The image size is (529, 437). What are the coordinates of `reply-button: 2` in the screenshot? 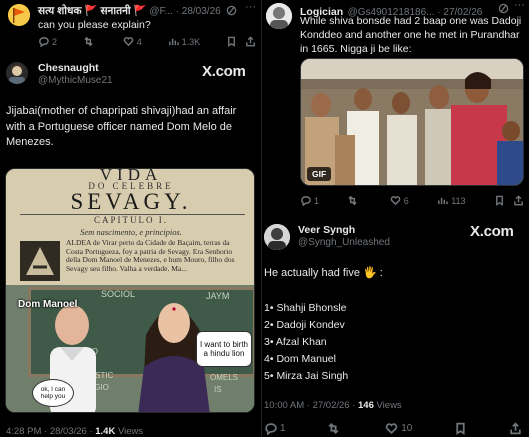 It's located at (47, 41).